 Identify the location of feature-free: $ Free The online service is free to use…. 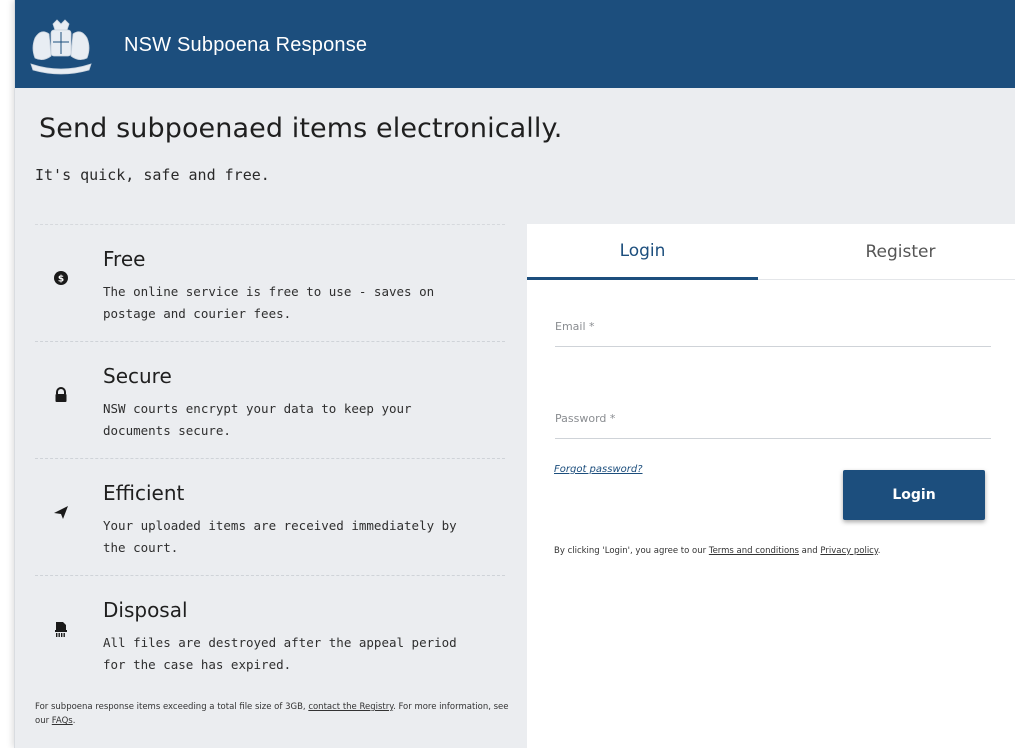
(270, 282).